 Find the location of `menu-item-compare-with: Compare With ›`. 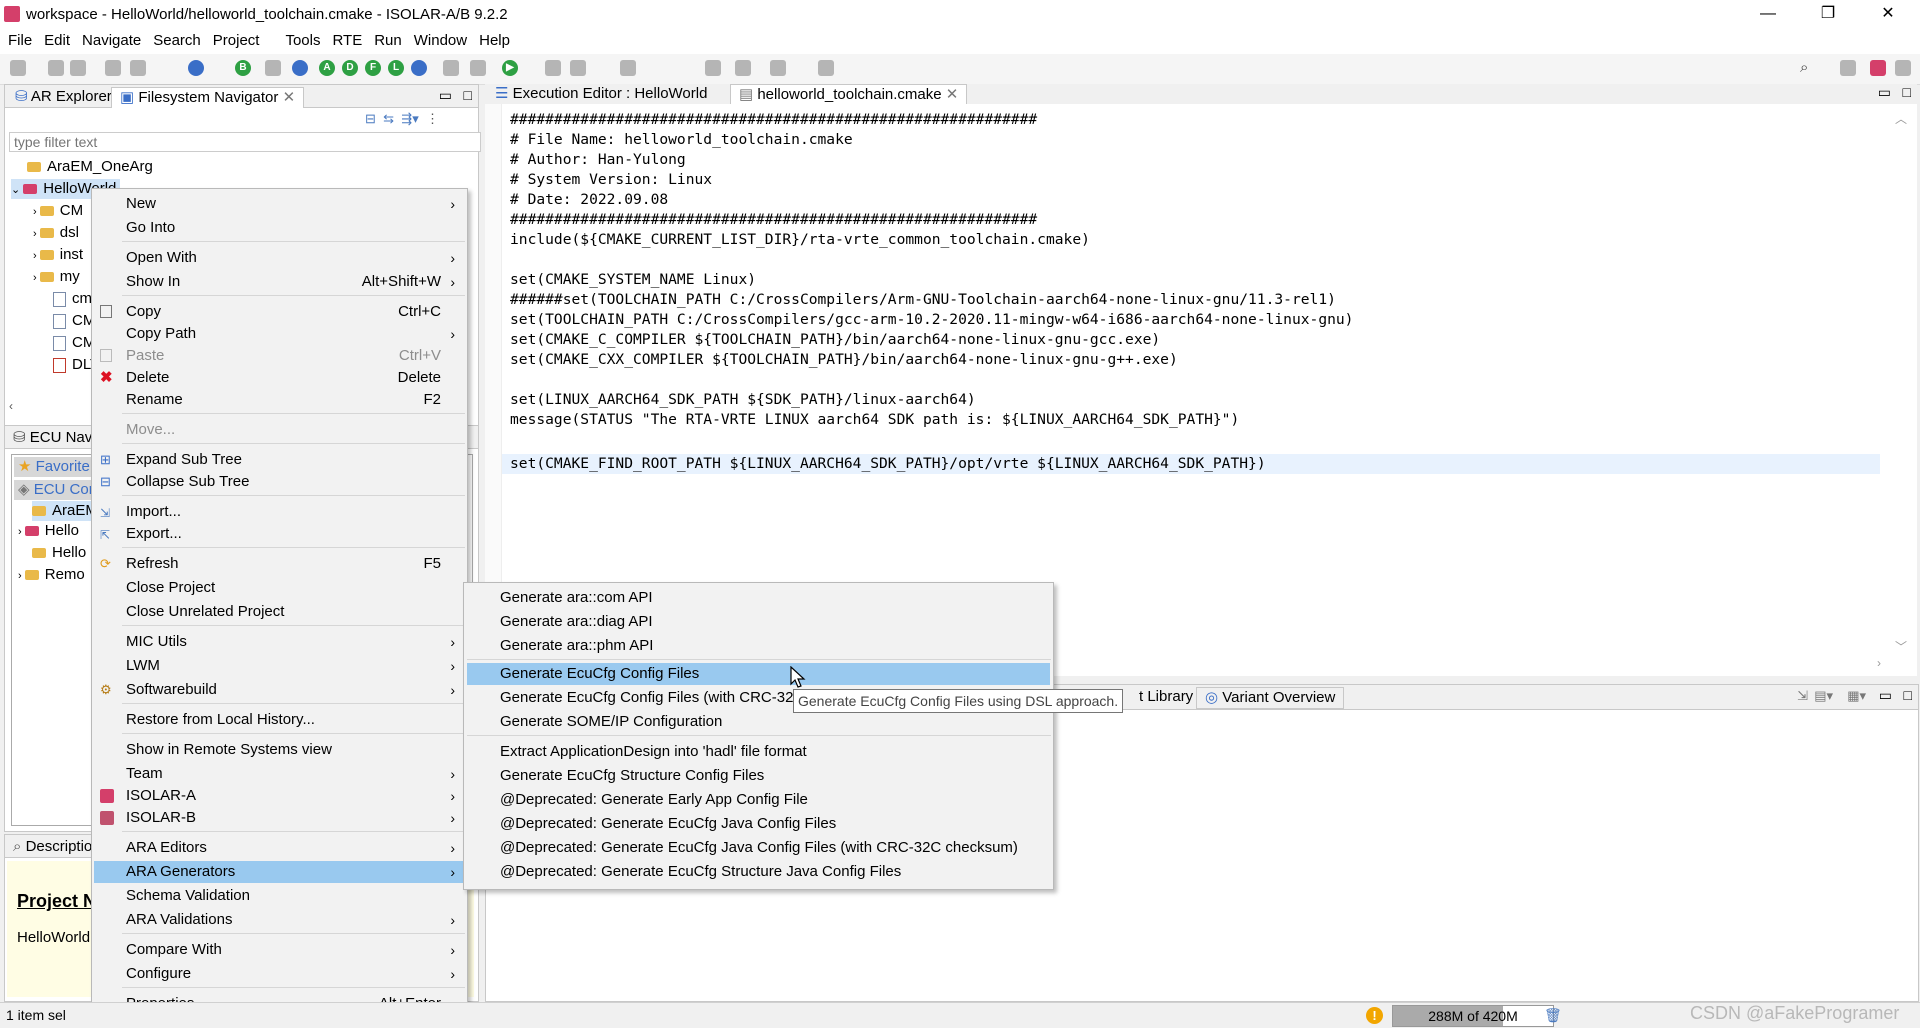

menu-item-compare-with: Compare With › is located at coordinates (279, 950).